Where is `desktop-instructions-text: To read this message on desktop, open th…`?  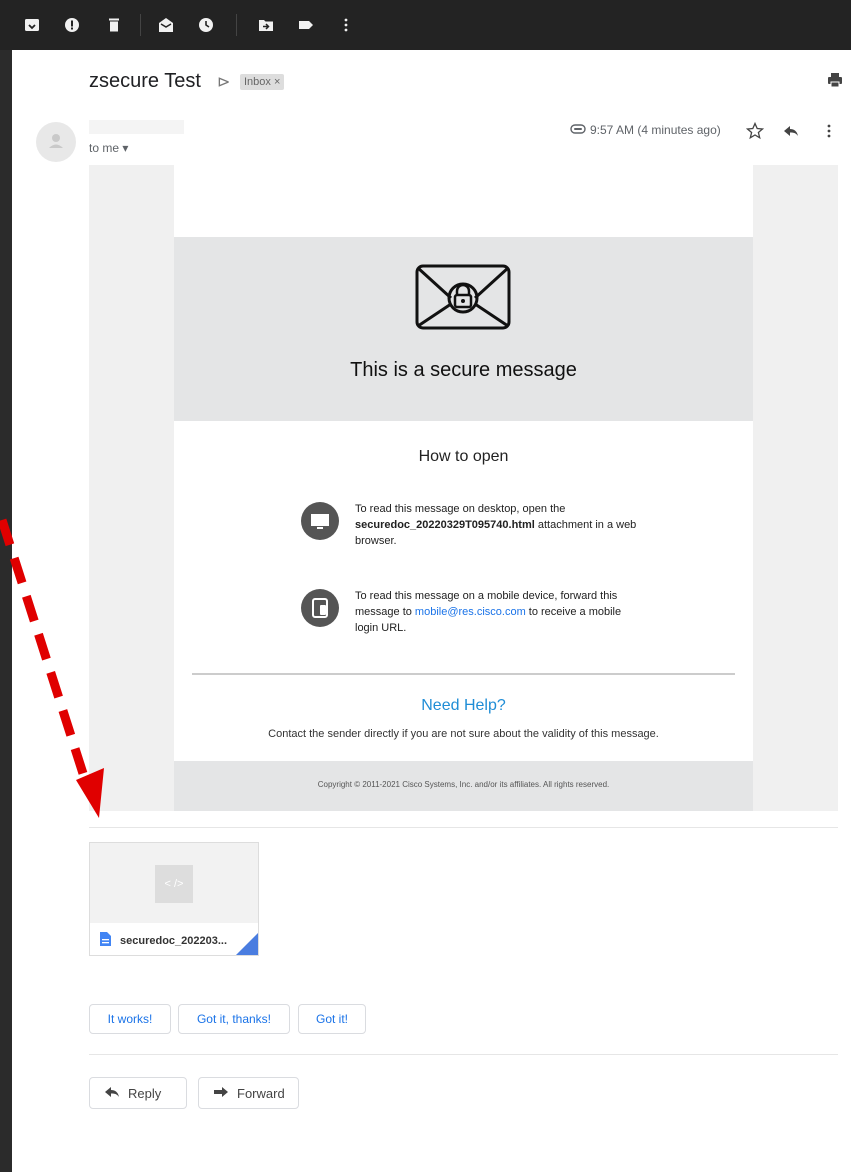
desktop-instructions-text: To read this message on desktop, open th… is located at coordinates (460, 509).